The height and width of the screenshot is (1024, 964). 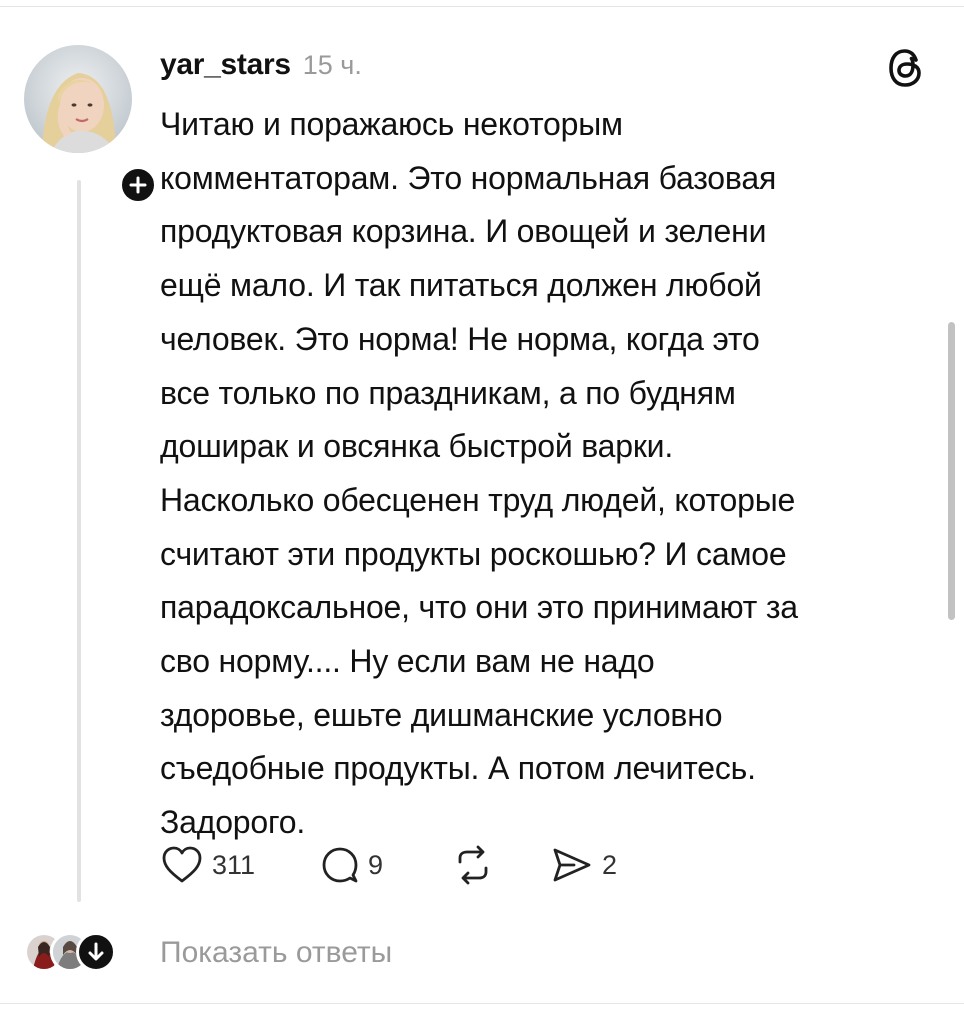 I want to click on threads-logo-icon, so click(x=906, y=68).